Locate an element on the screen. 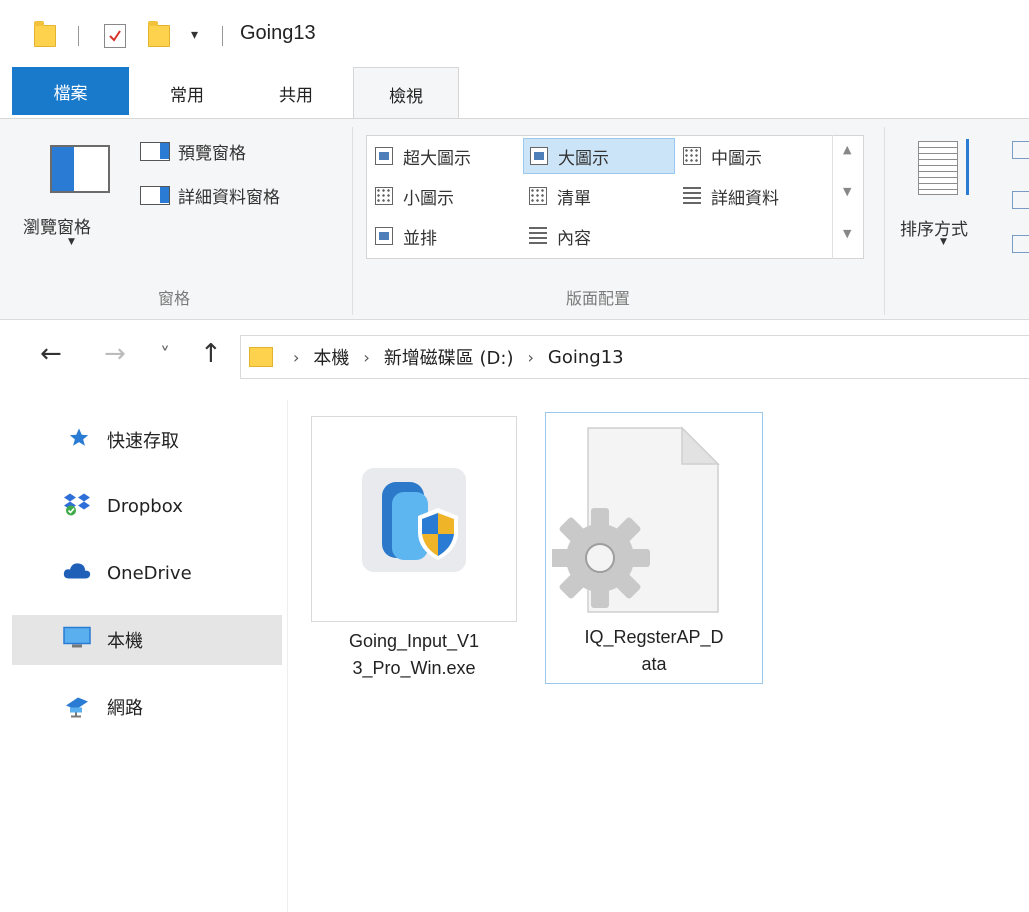 The height and width of the screenshot is (912, 1029). tab-file: 檔案 is located at coordinates (70, 91).